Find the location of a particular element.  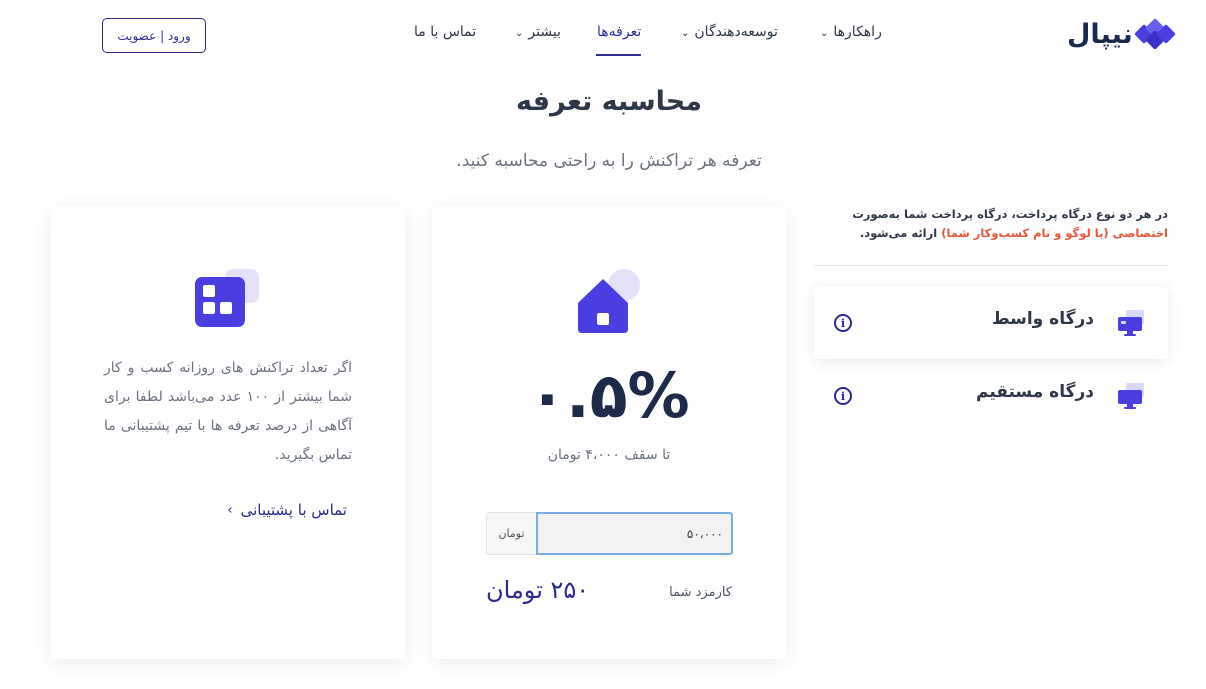

nav-item-contact: تماس با ما is located at coordinates (445, 32).